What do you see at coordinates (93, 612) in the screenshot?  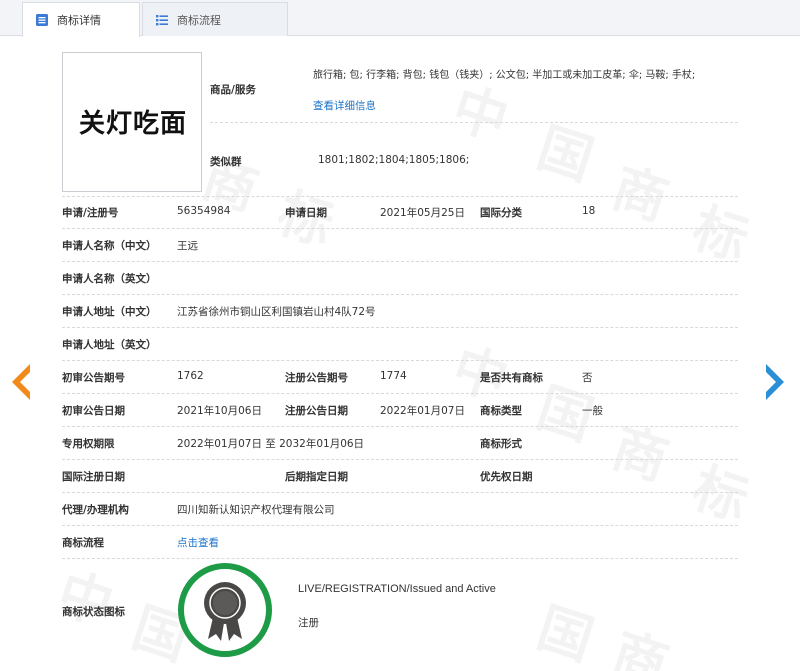 I see `status-icon-label: 商标状态图标` at bounding box center [93, 612].